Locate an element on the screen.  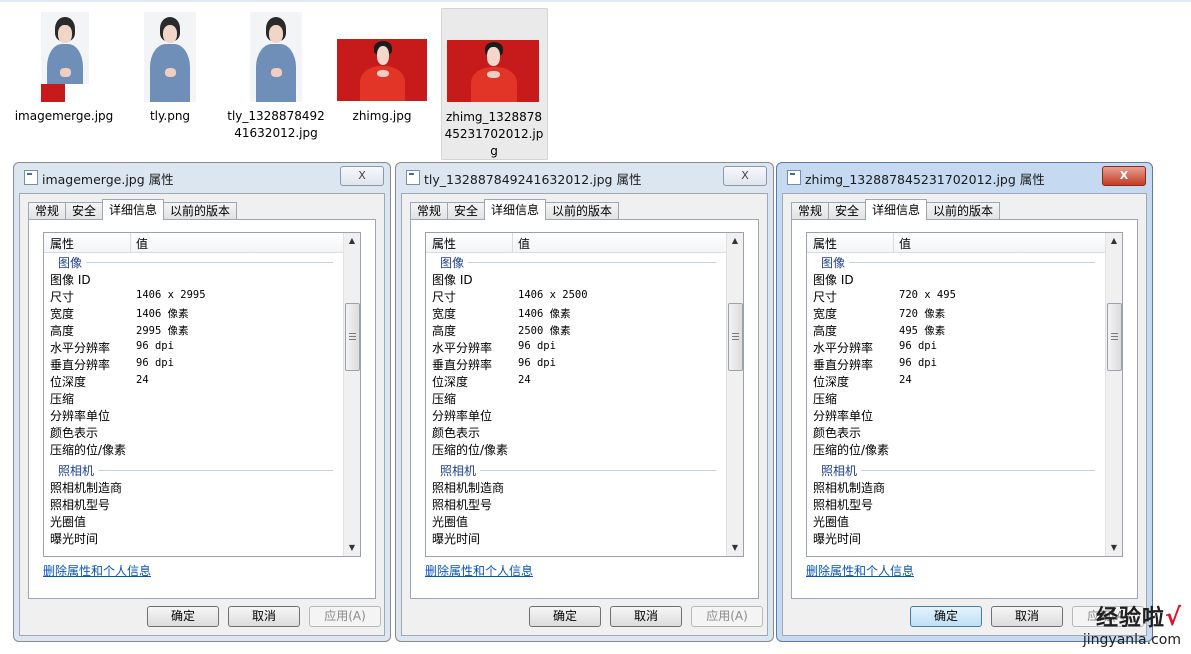
property-row: 尺寸 1406 x 2500 is located at coordinates (576, 295).